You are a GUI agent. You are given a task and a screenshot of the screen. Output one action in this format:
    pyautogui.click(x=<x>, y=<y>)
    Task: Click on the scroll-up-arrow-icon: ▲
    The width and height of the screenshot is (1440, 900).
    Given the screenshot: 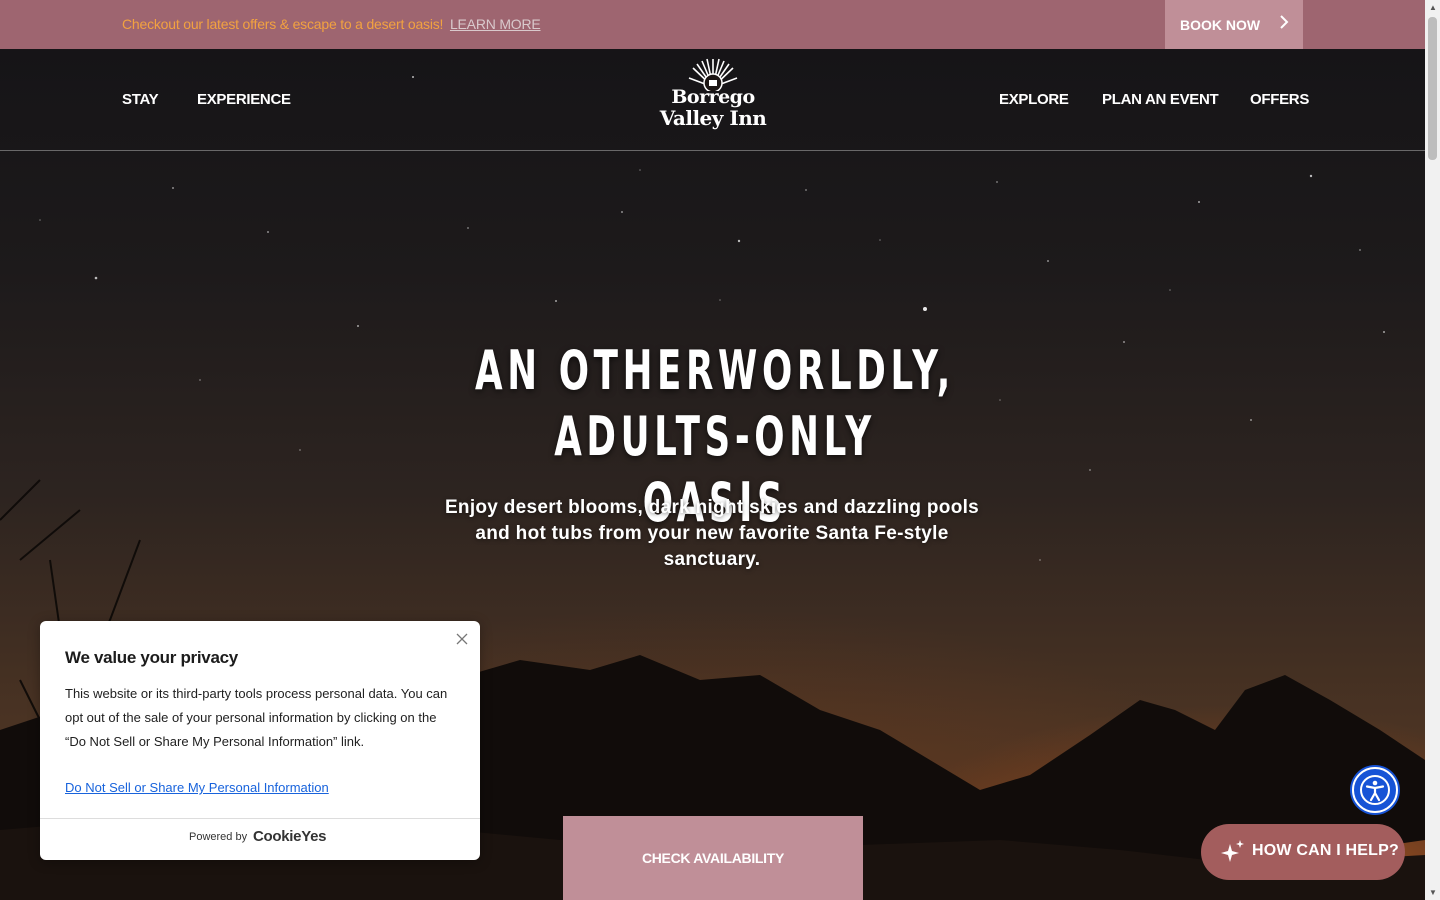 What is the action you would take?
    pyautogui.click(x=1433, y=7)
    